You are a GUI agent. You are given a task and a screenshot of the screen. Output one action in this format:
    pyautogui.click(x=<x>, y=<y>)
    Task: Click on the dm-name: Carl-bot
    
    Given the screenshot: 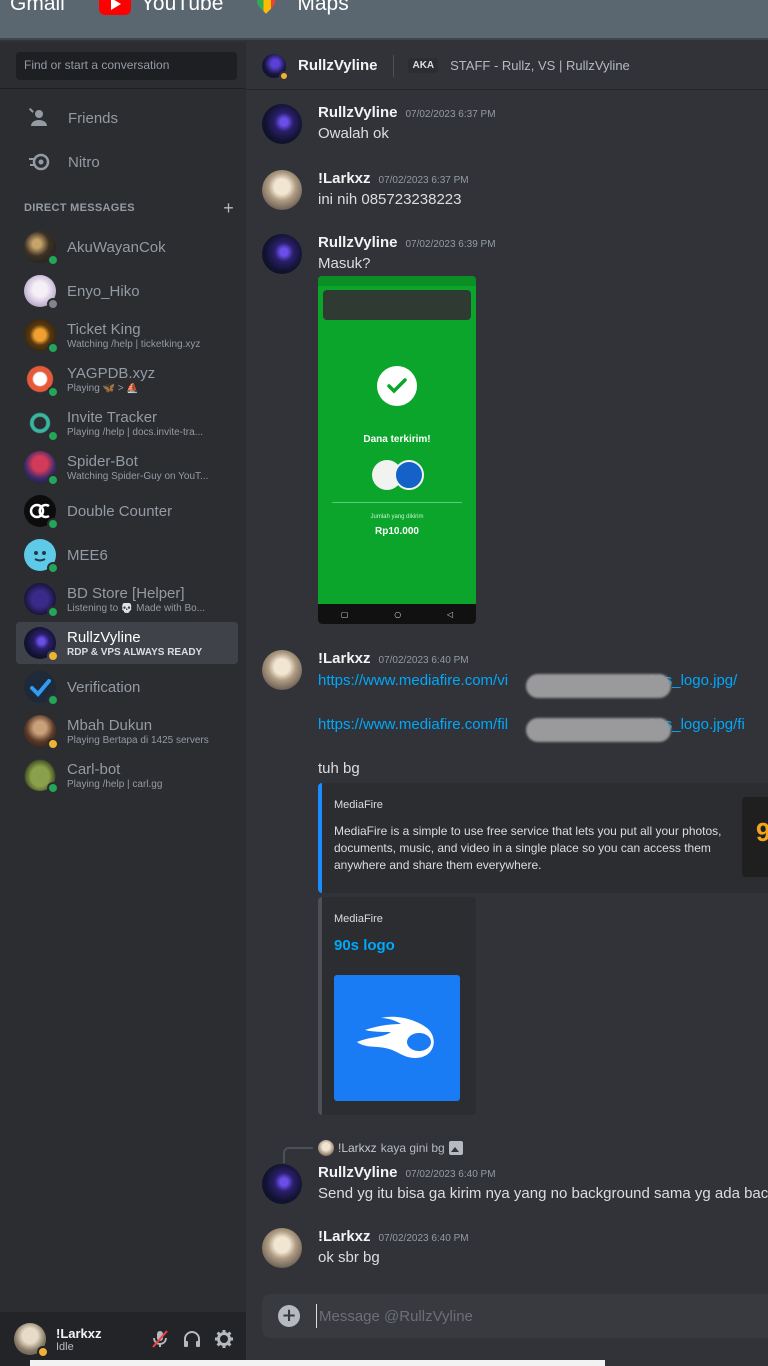 What is the action you would take?
    pyautogui.click(x=94, y=769)
    